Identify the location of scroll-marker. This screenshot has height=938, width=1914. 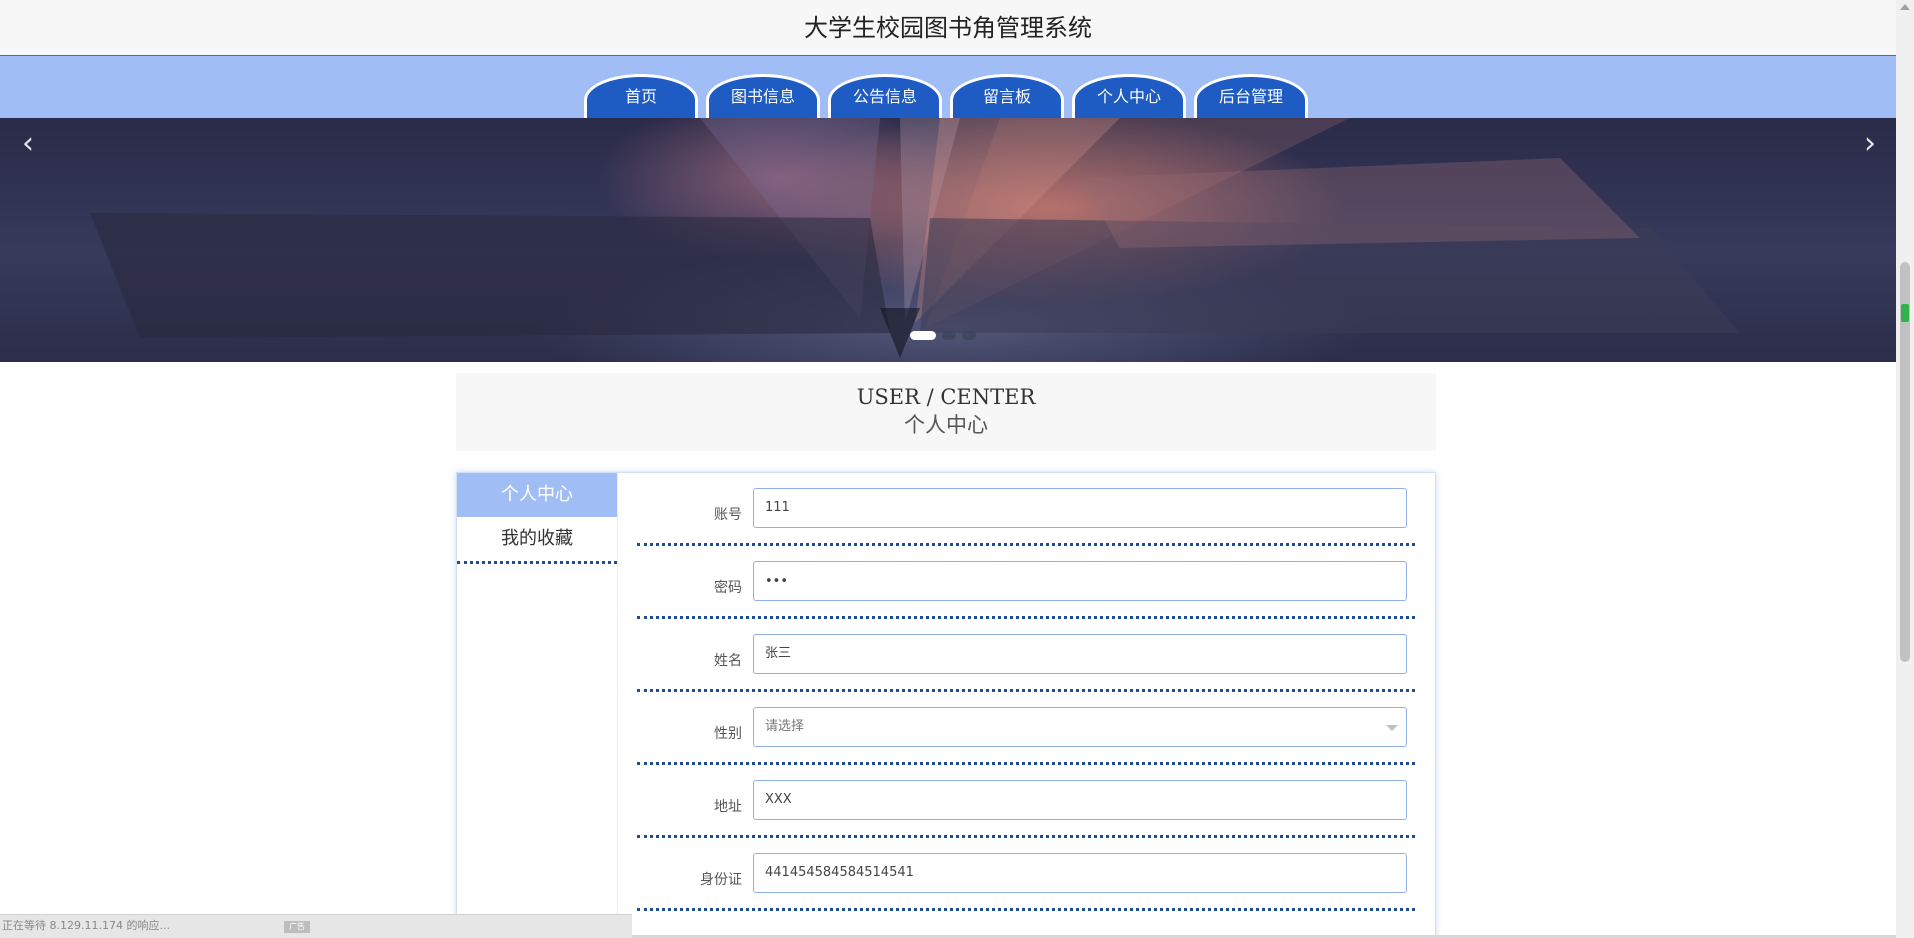
(1905, 313).